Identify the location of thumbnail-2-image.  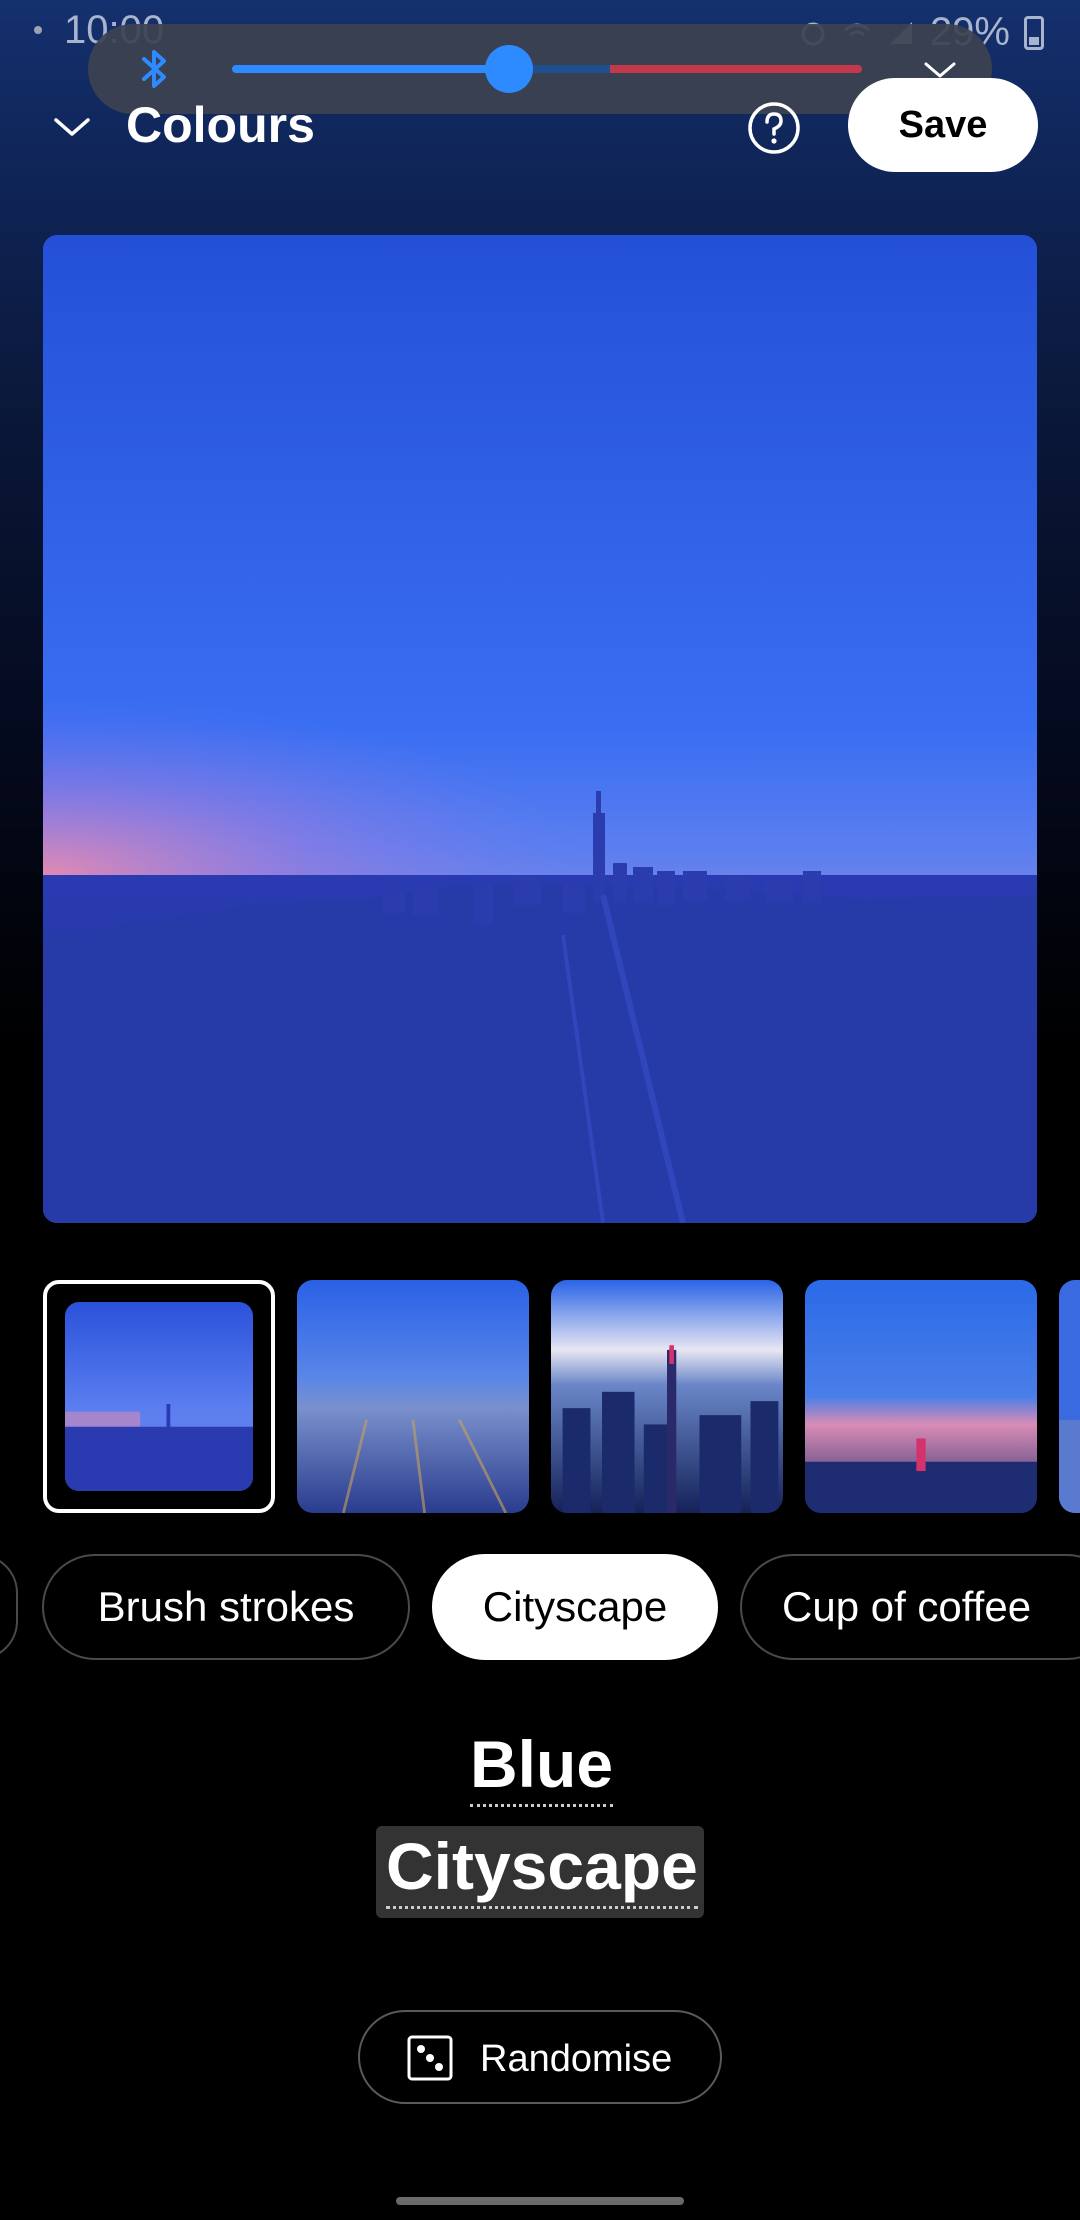
(413, 1396).